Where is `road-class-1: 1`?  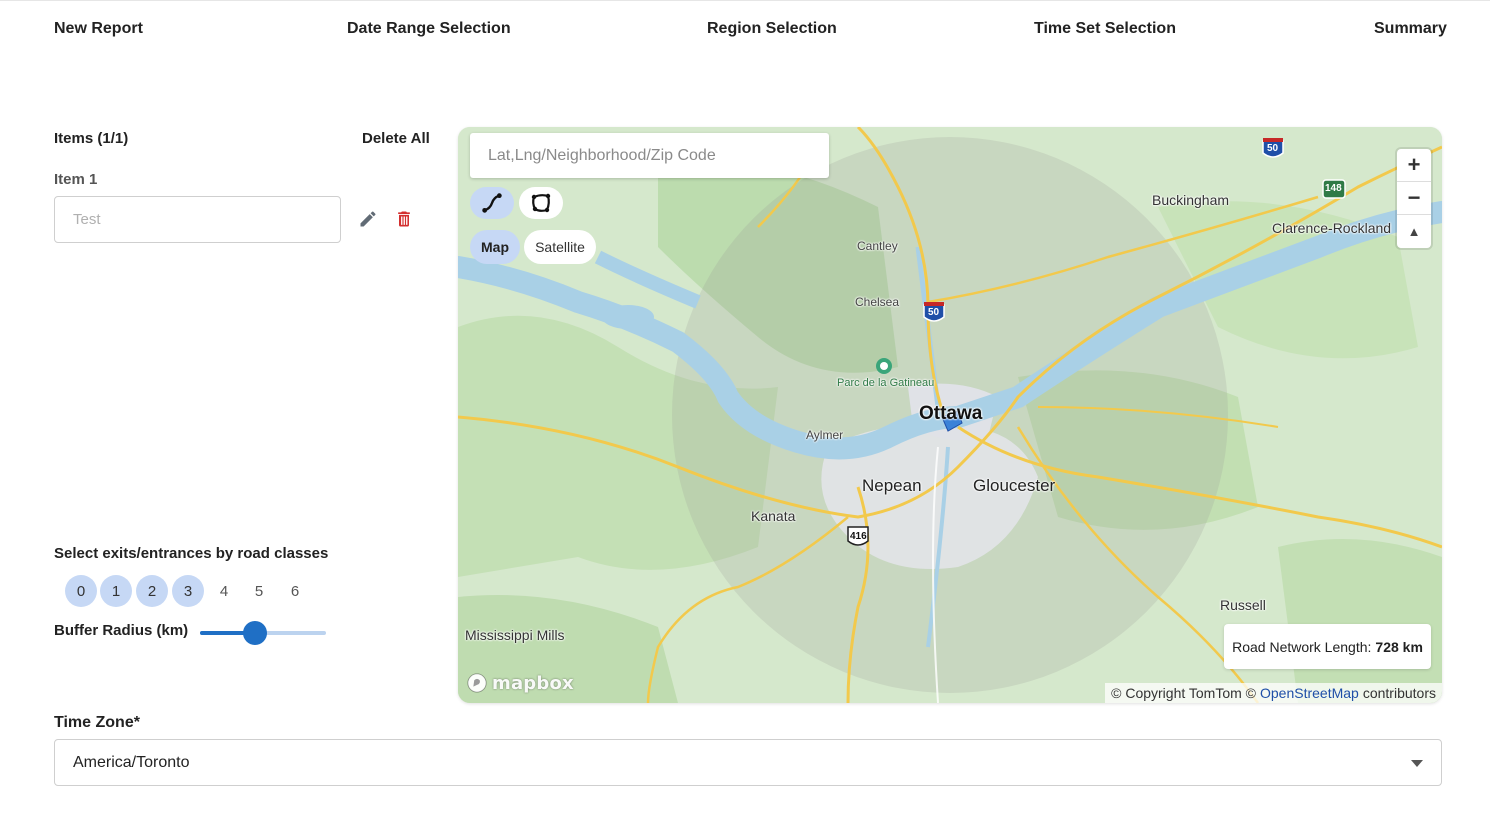 road-class-1: 1 is located at coordinates (116, 591).